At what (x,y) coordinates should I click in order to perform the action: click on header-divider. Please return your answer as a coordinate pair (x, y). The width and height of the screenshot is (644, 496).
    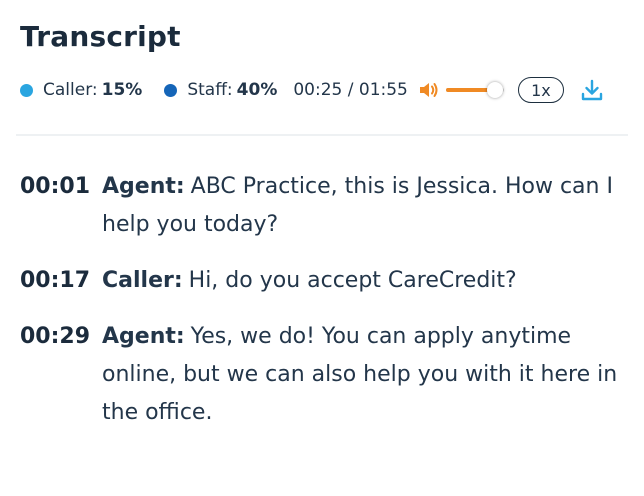
    Looking at the image, I should click on (322, 135).